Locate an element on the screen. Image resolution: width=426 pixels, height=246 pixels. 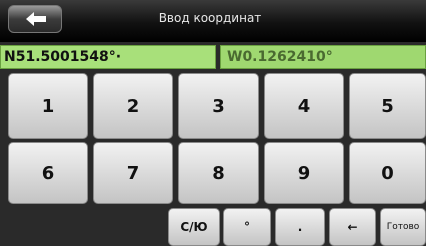
key-8: 8 is located at coordinates (218, 173).